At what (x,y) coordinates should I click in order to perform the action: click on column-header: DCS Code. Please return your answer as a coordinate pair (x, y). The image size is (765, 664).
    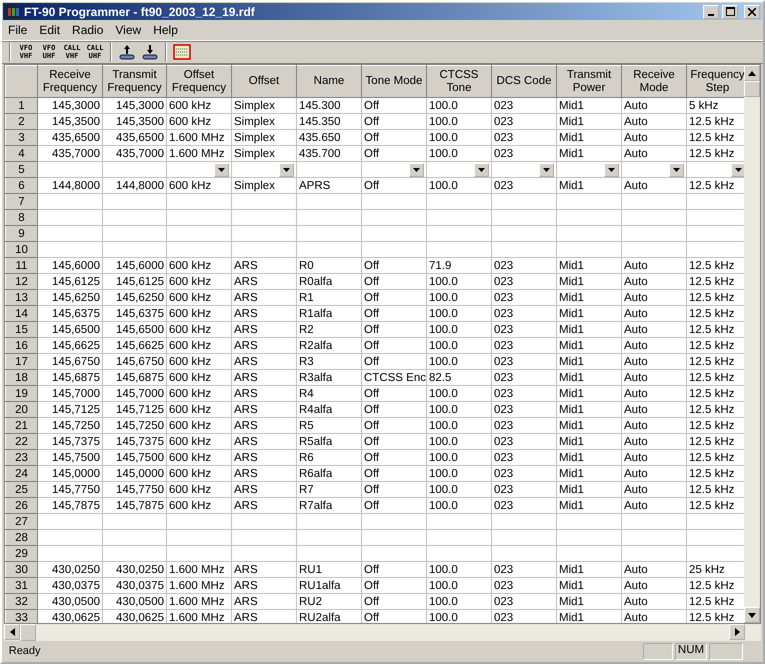
    Looking at the image, I should click on (524, 82).